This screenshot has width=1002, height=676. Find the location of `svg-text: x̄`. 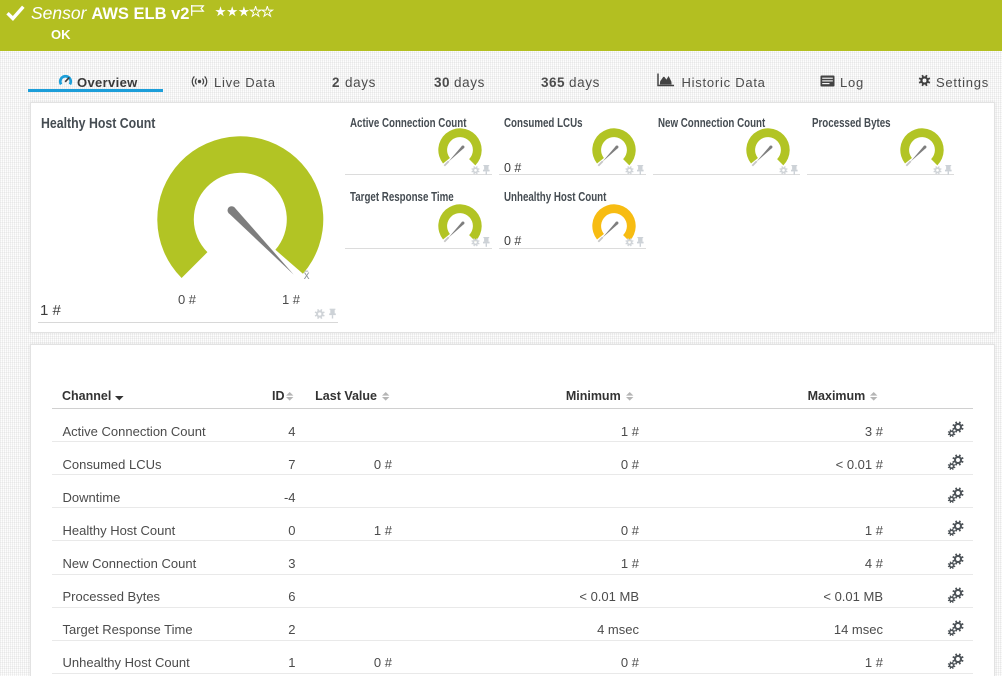

svg-text: x̄ is located at coordinates (307, 276).